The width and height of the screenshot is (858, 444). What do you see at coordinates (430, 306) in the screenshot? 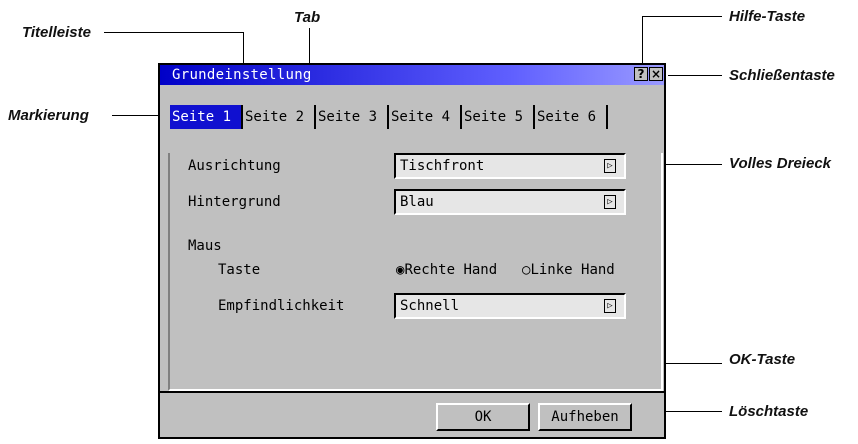
I see `empfindlichkeit-value: Schnell` at bounding box center [430, 306].